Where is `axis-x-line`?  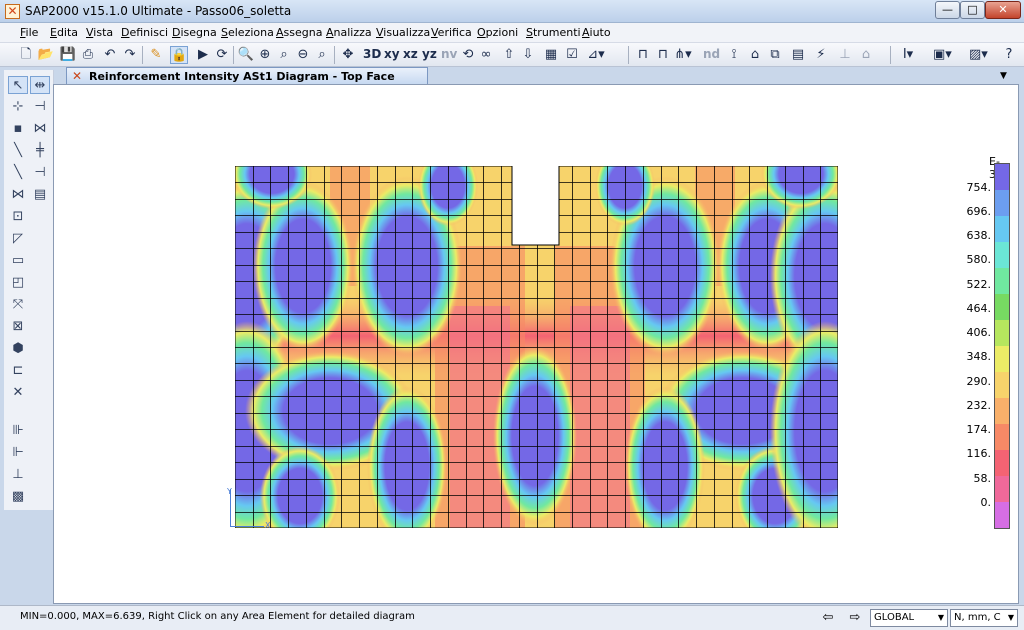 axis-x-line is located at coordinates (247, 526).